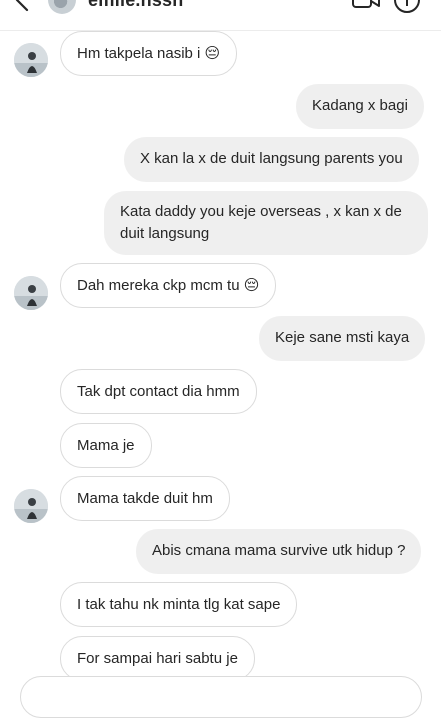 Image resolution: width=441 pixels, height=718 pixels. What do you see at coordinates (221, 697) in the screenshot?
I see `message-composer` at bounding box center [221, 697].